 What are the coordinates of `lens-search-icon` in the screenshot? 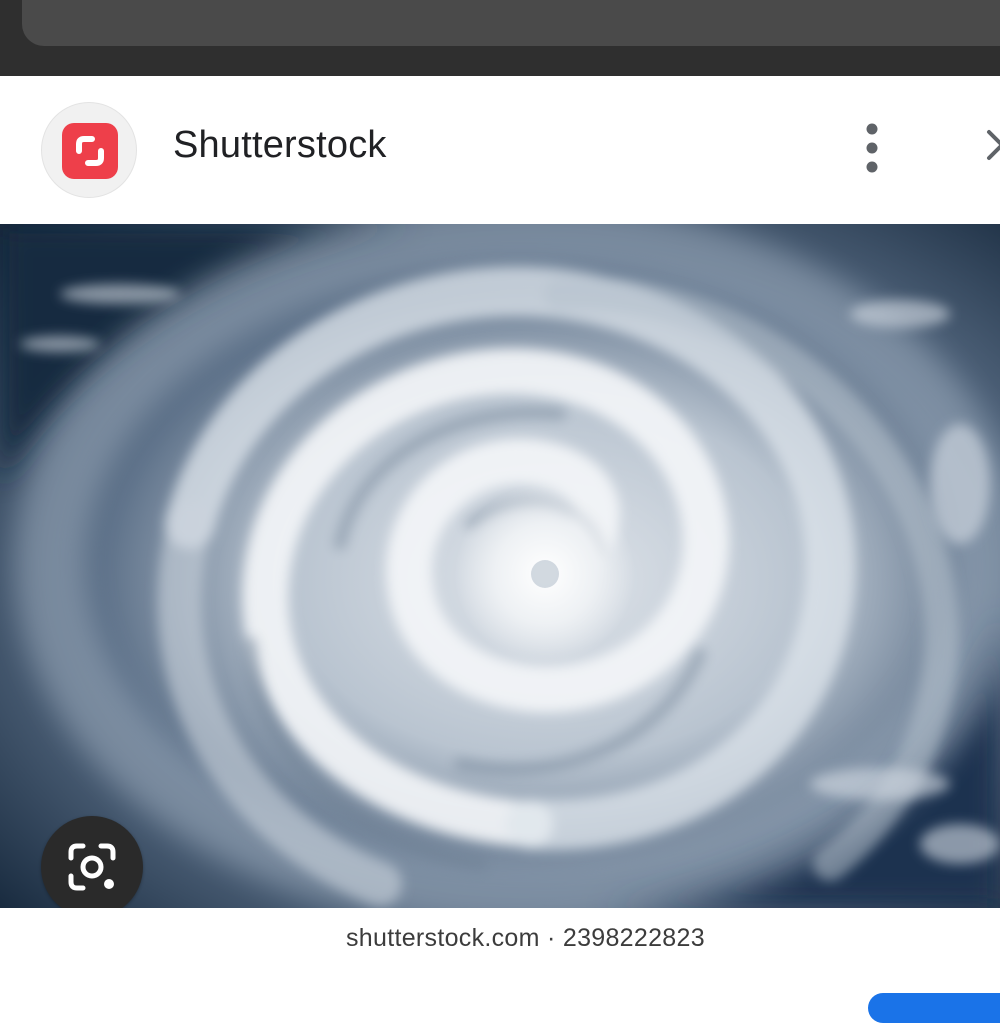 It's located at (92, 867).